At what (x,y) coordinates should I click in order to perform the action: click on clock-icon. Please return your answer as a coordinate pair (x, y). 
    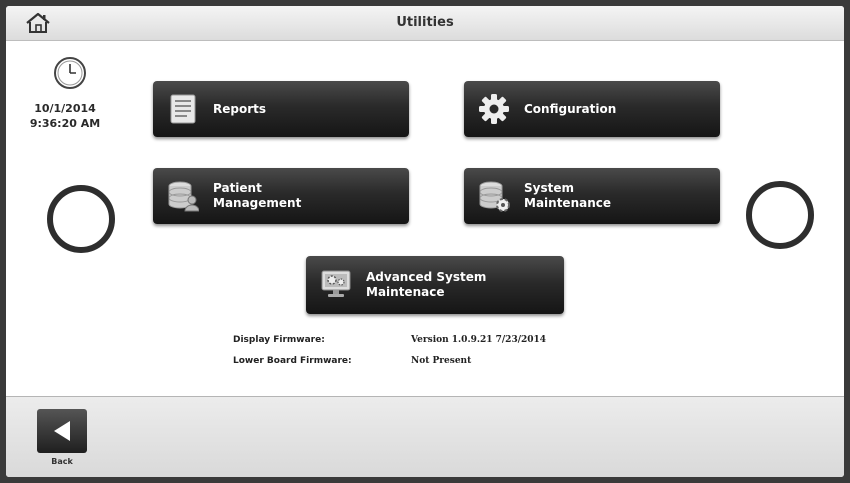
    Looking at the image, I should click on (70, 73).